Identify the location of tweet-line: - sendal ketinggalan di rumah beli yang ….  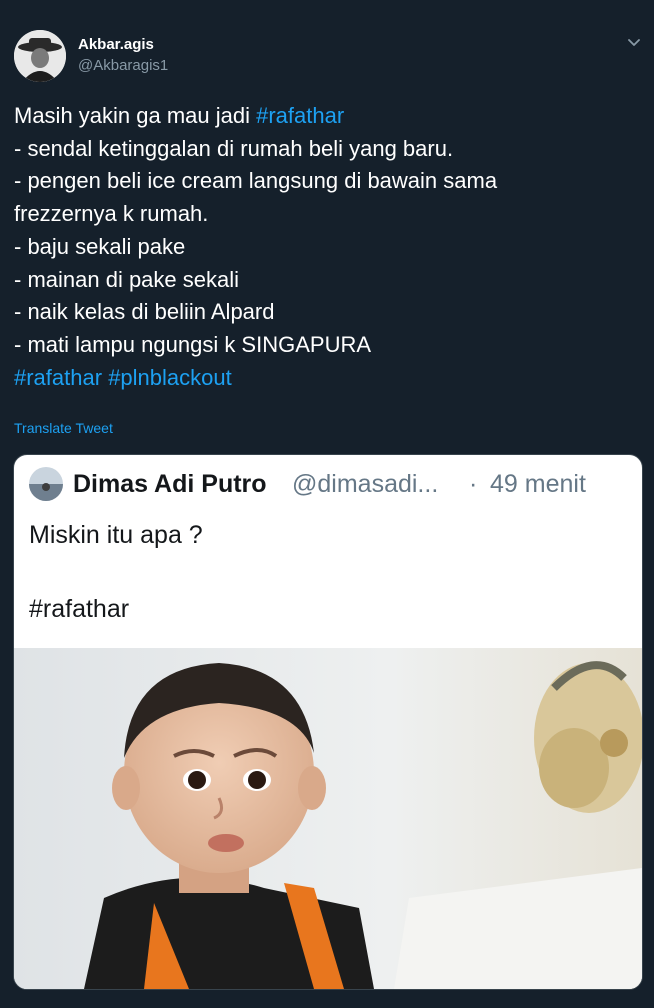
(234, 148).